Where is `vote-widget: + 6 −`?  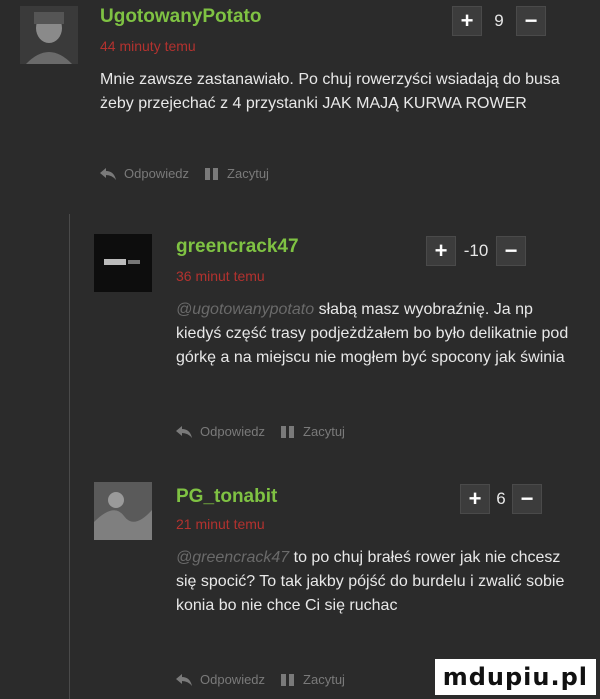 vote-widget: + 6 − is located at coordinates (501, 499).